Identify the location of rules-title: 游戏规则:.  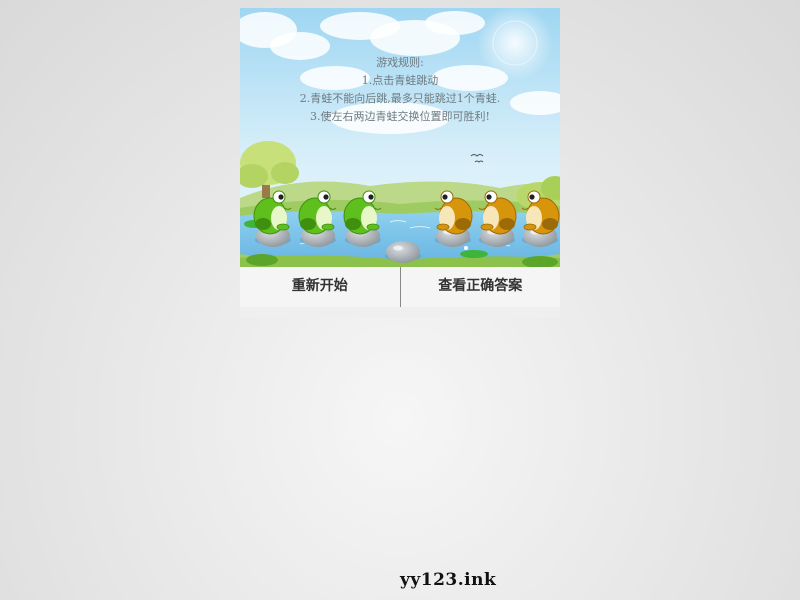
(400, 62).